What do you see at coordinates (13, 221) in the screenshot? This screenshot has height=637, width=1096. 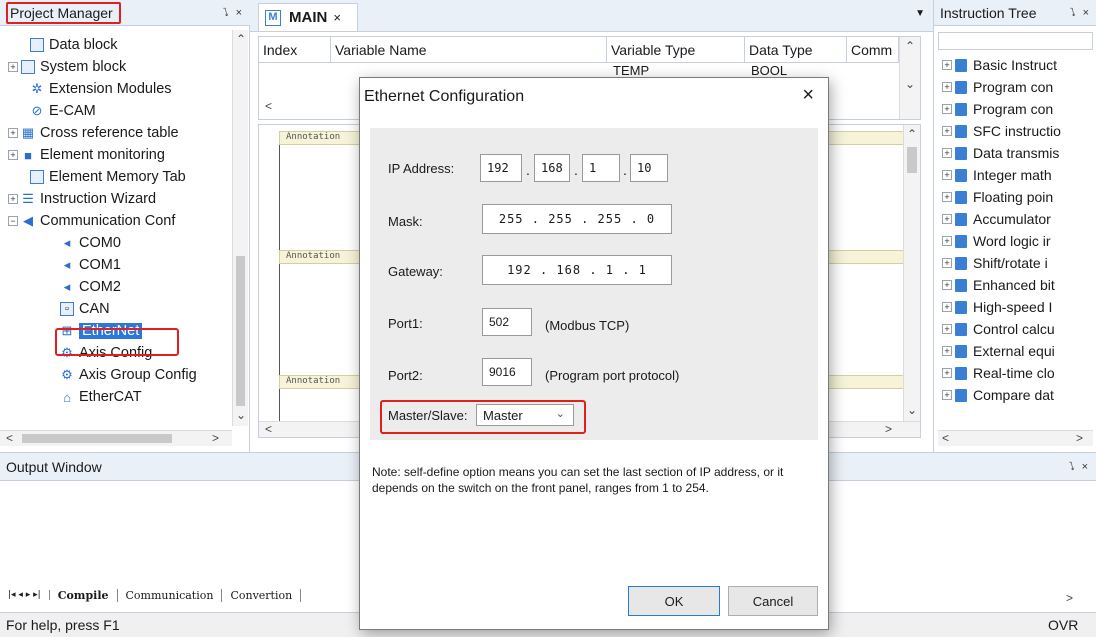 I see `collapse-icon: −` at bounding box center [13, 221].